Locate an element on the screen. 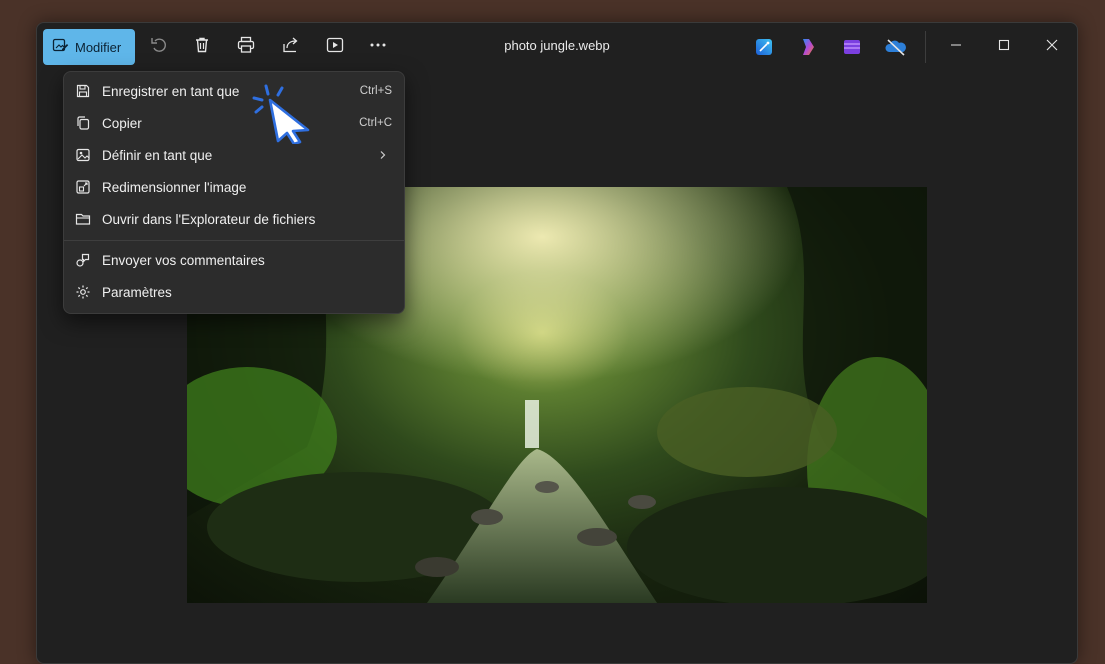 This screenshot has width=1105, height=664. rotate-button is located at coordinates (159, 47).